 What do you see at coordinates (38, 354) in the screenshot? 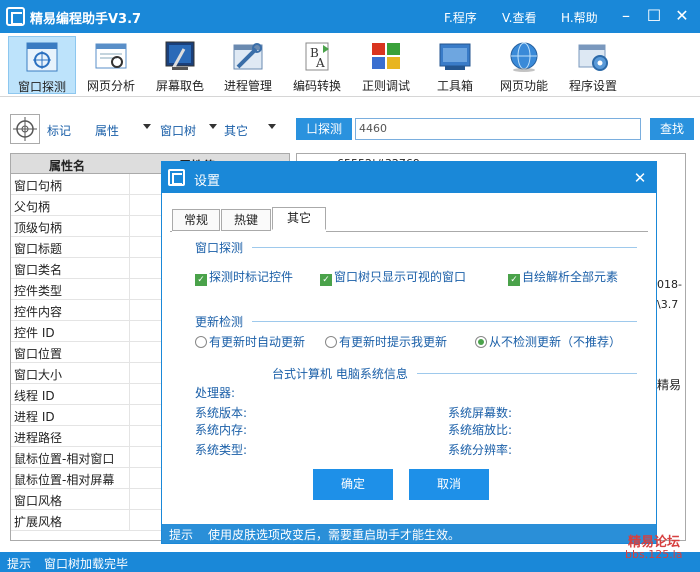
I see `property-name: 窗口位置` at bounding box center [38, 354].